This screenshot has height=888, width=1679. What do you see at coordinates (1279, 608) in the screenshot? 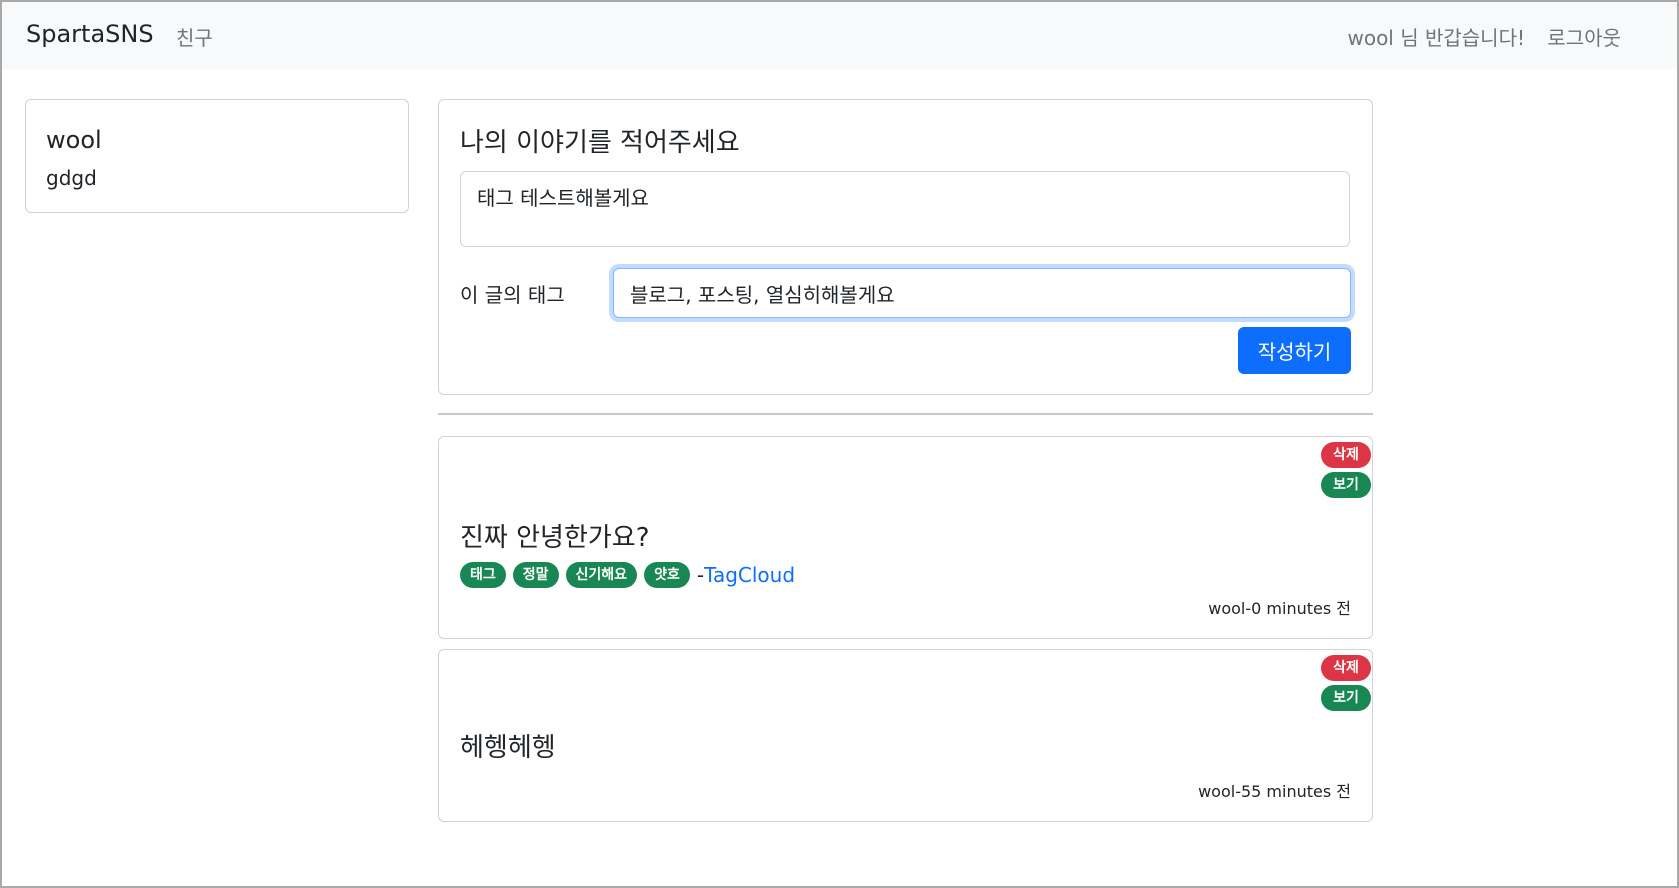
I see `post-meta: wool-0 minutes 전` at bounding box center [1279, 608].